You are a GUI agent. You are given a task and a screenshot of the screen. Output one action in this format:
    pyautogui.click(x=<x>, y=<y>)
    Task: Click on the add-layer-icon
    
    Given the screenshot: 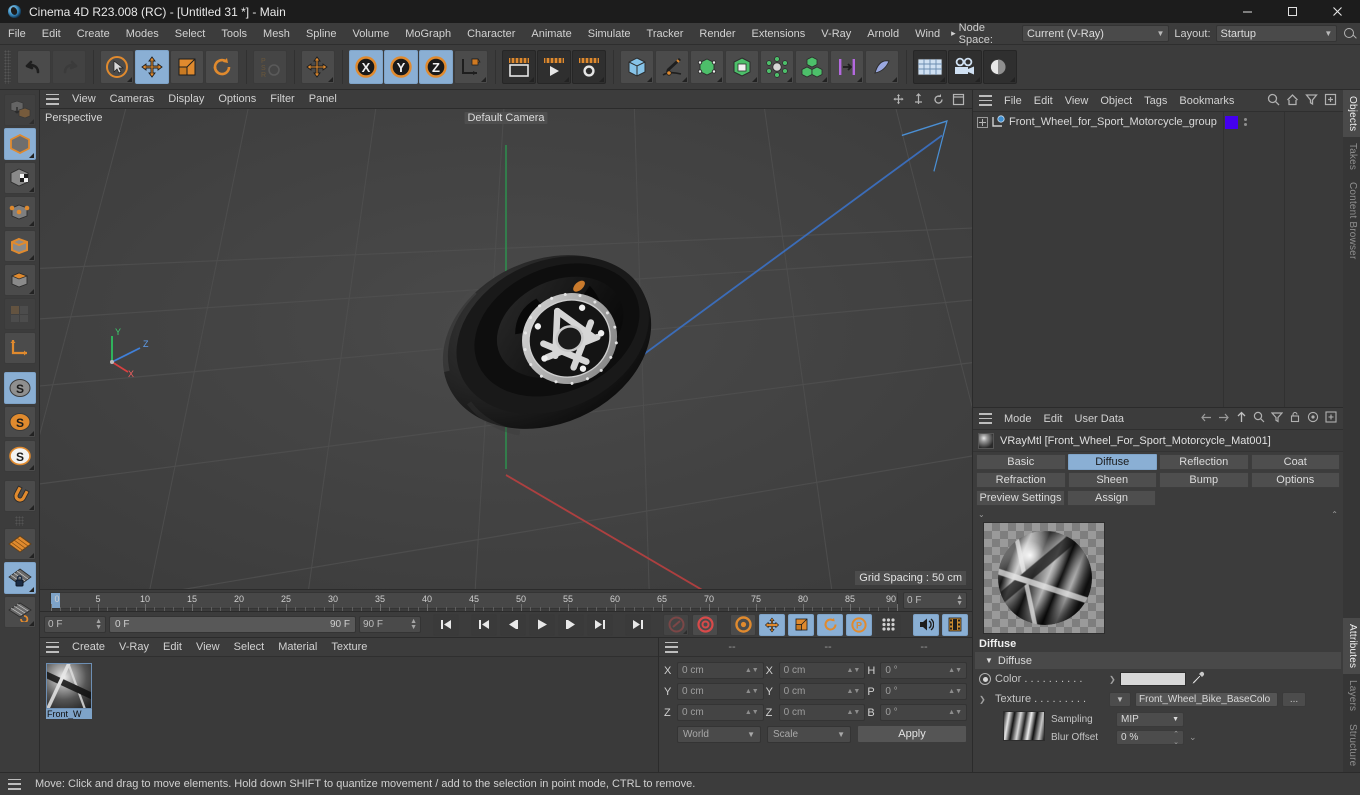 What is the action you would take?
    pyautogui.click(x=1330, y=101)
    